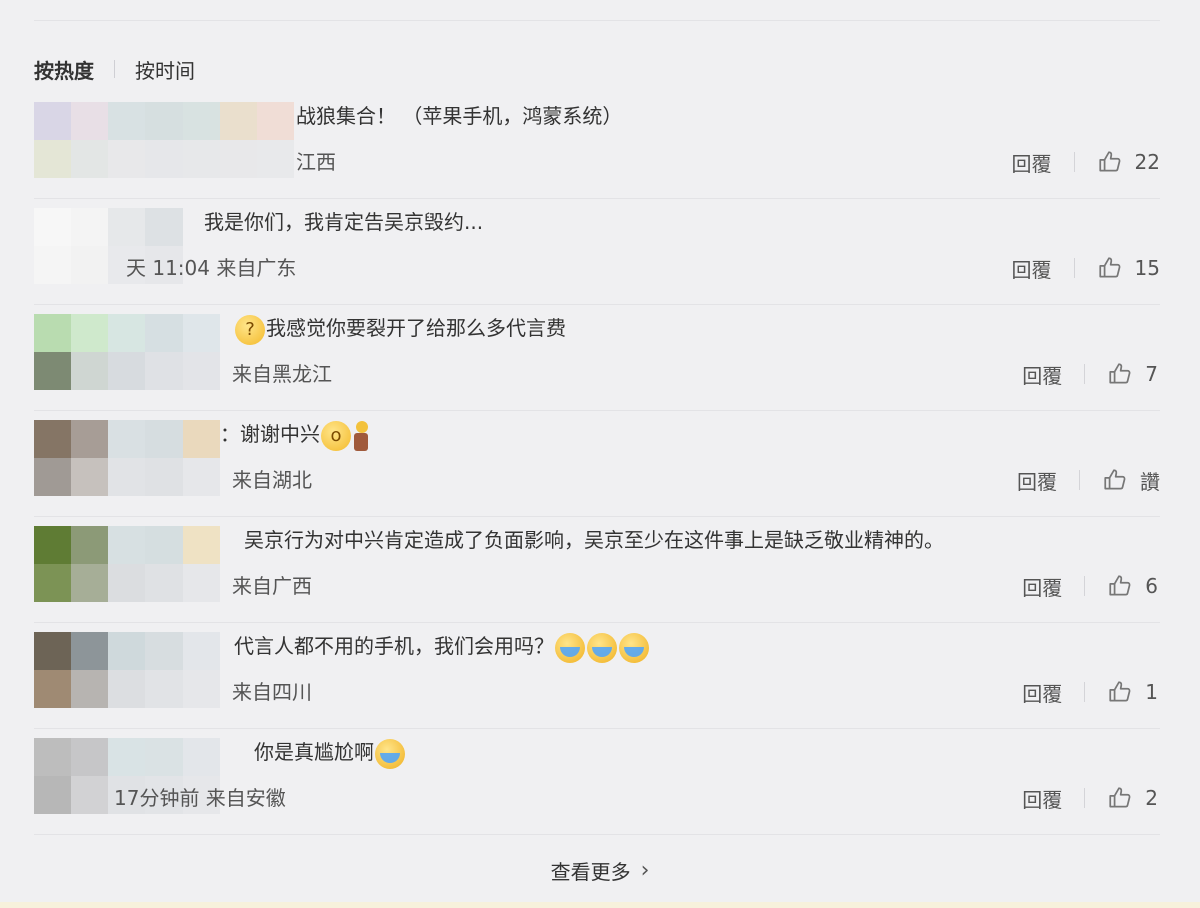  I want to click on like-count: 6, so click(1151, 586).